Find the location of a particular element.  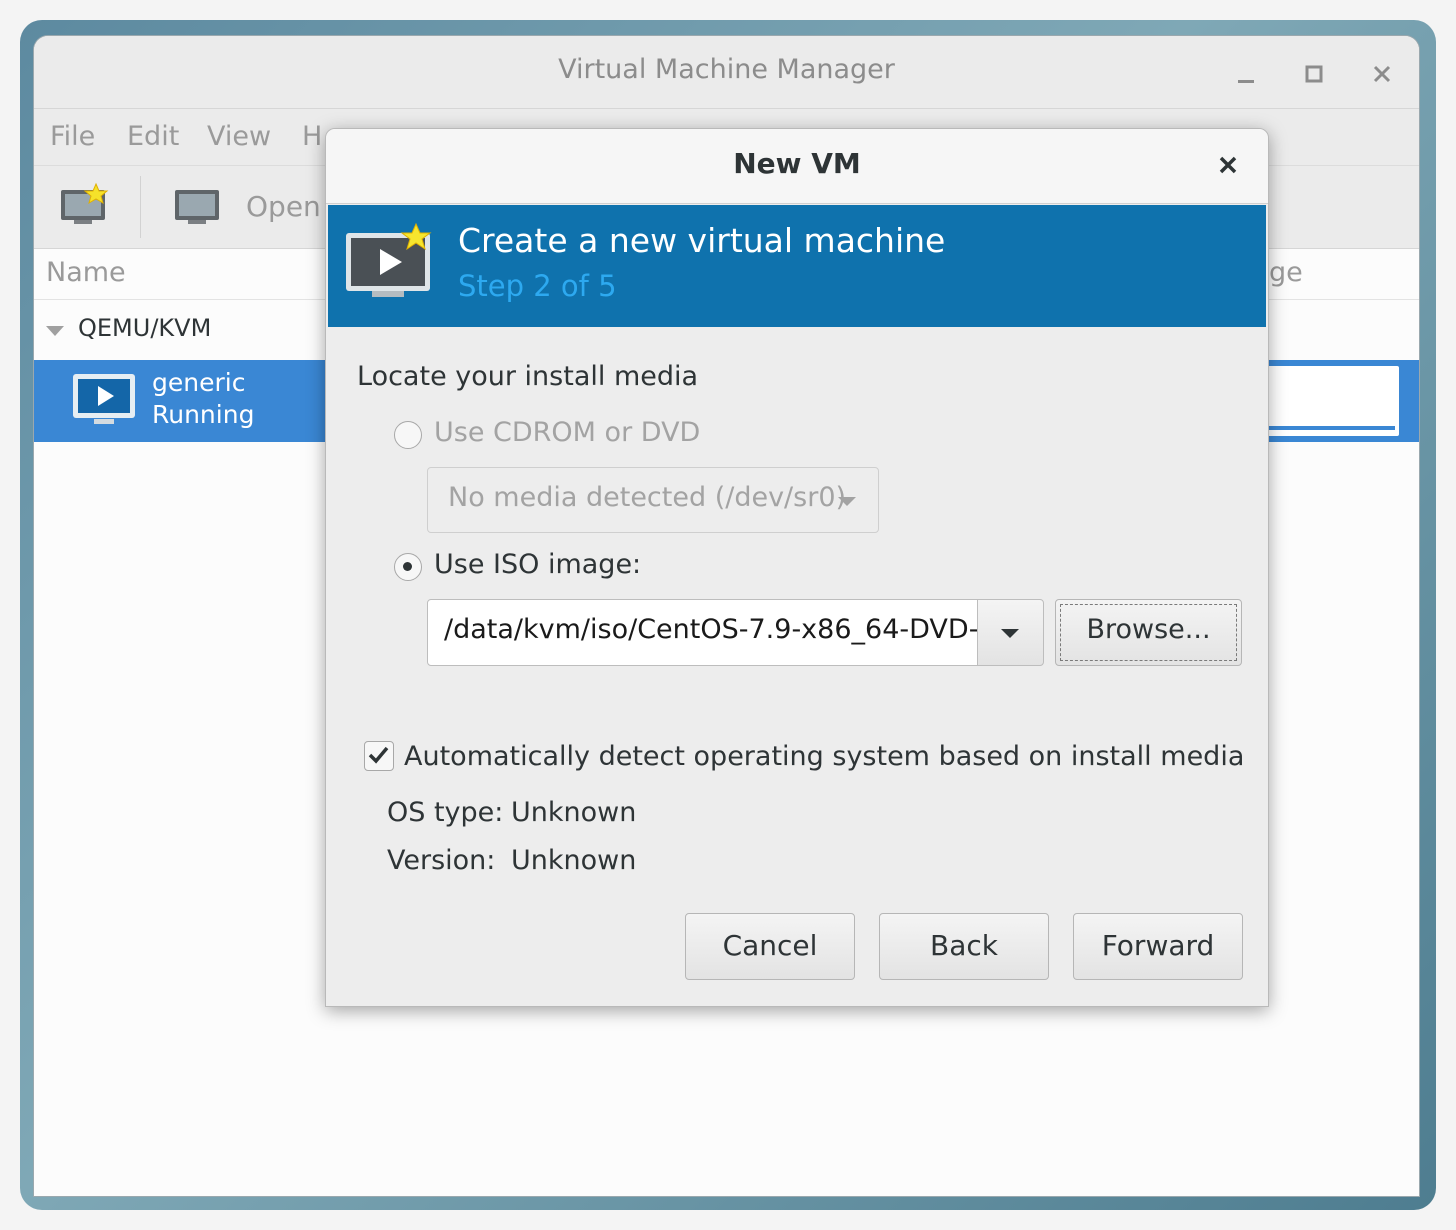

cpu-usage-line is located at coordinates (1327, 428).